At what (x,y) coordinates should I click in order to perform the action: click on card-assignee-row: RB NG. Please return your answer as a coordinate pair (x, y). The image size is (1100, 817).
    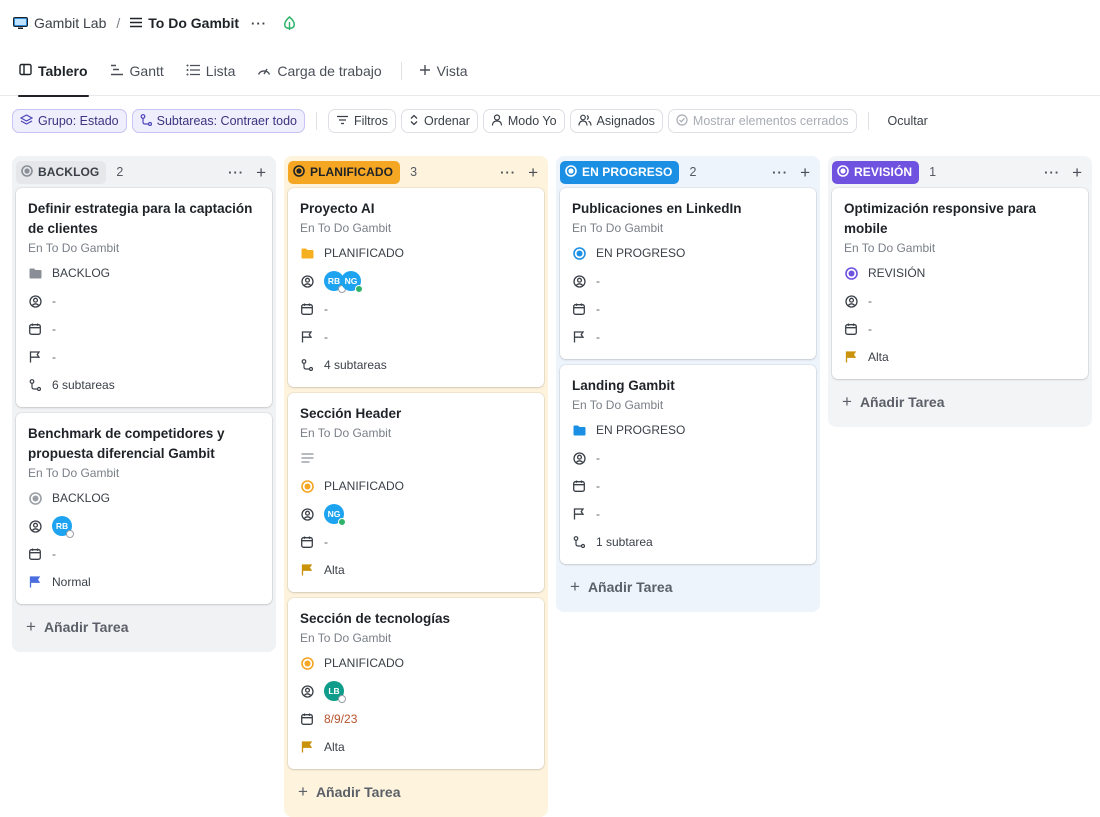
    Looking at the image, I should click on (416, 281).